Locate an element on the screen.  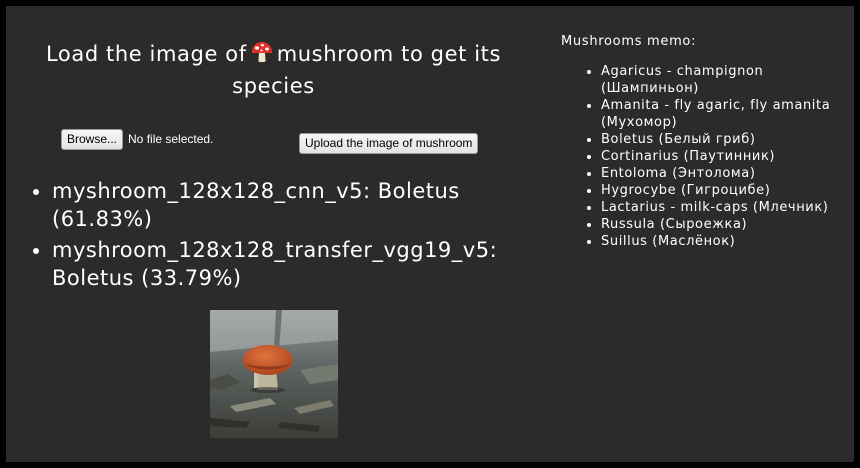
memo-item-agaricus: Agaricus - champignon (Шампиньон) is located at coordinates (724, 80).